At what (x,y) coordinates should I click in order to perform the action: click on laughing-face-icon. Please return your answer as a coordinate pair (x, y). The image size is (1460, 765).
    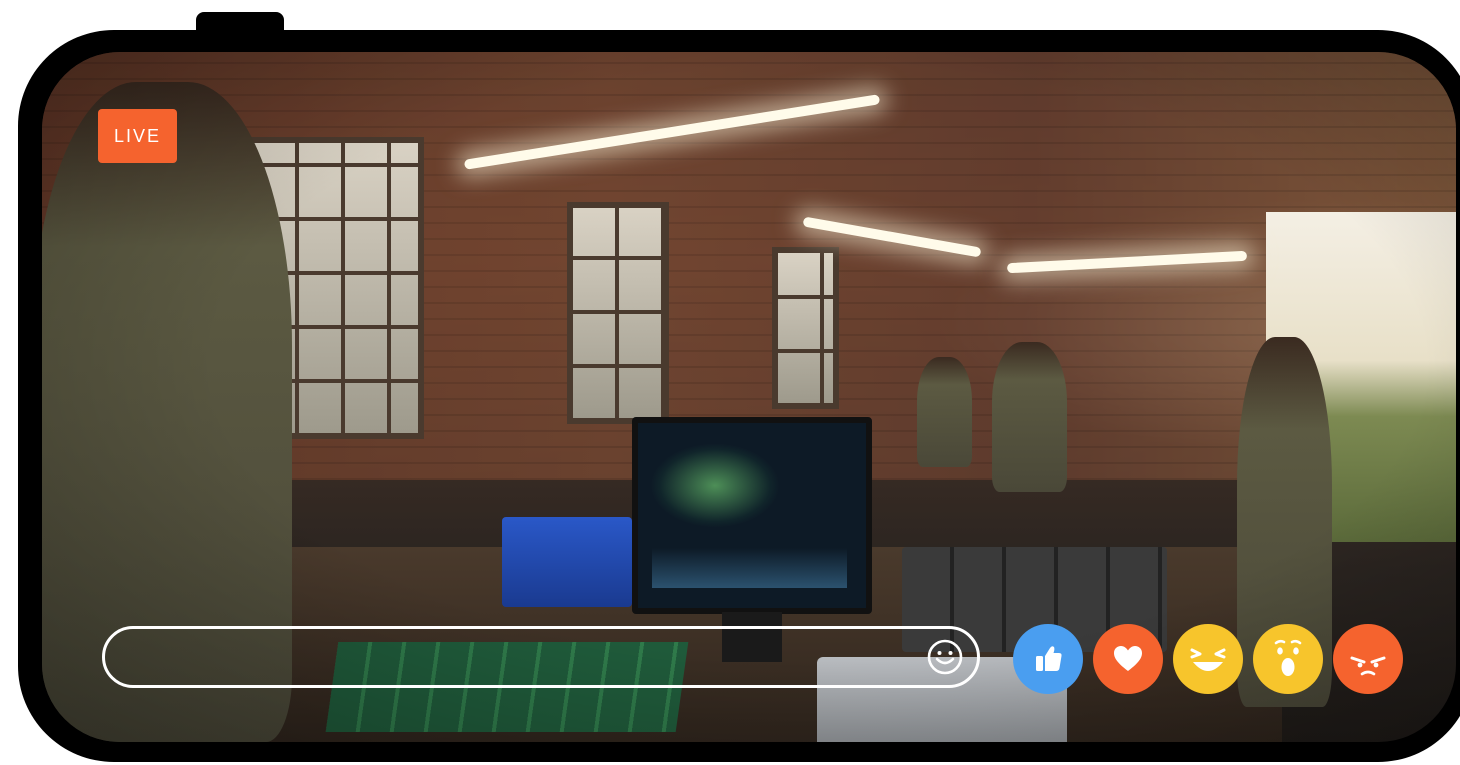
    Looking at the image, I should click on (1208, 659).